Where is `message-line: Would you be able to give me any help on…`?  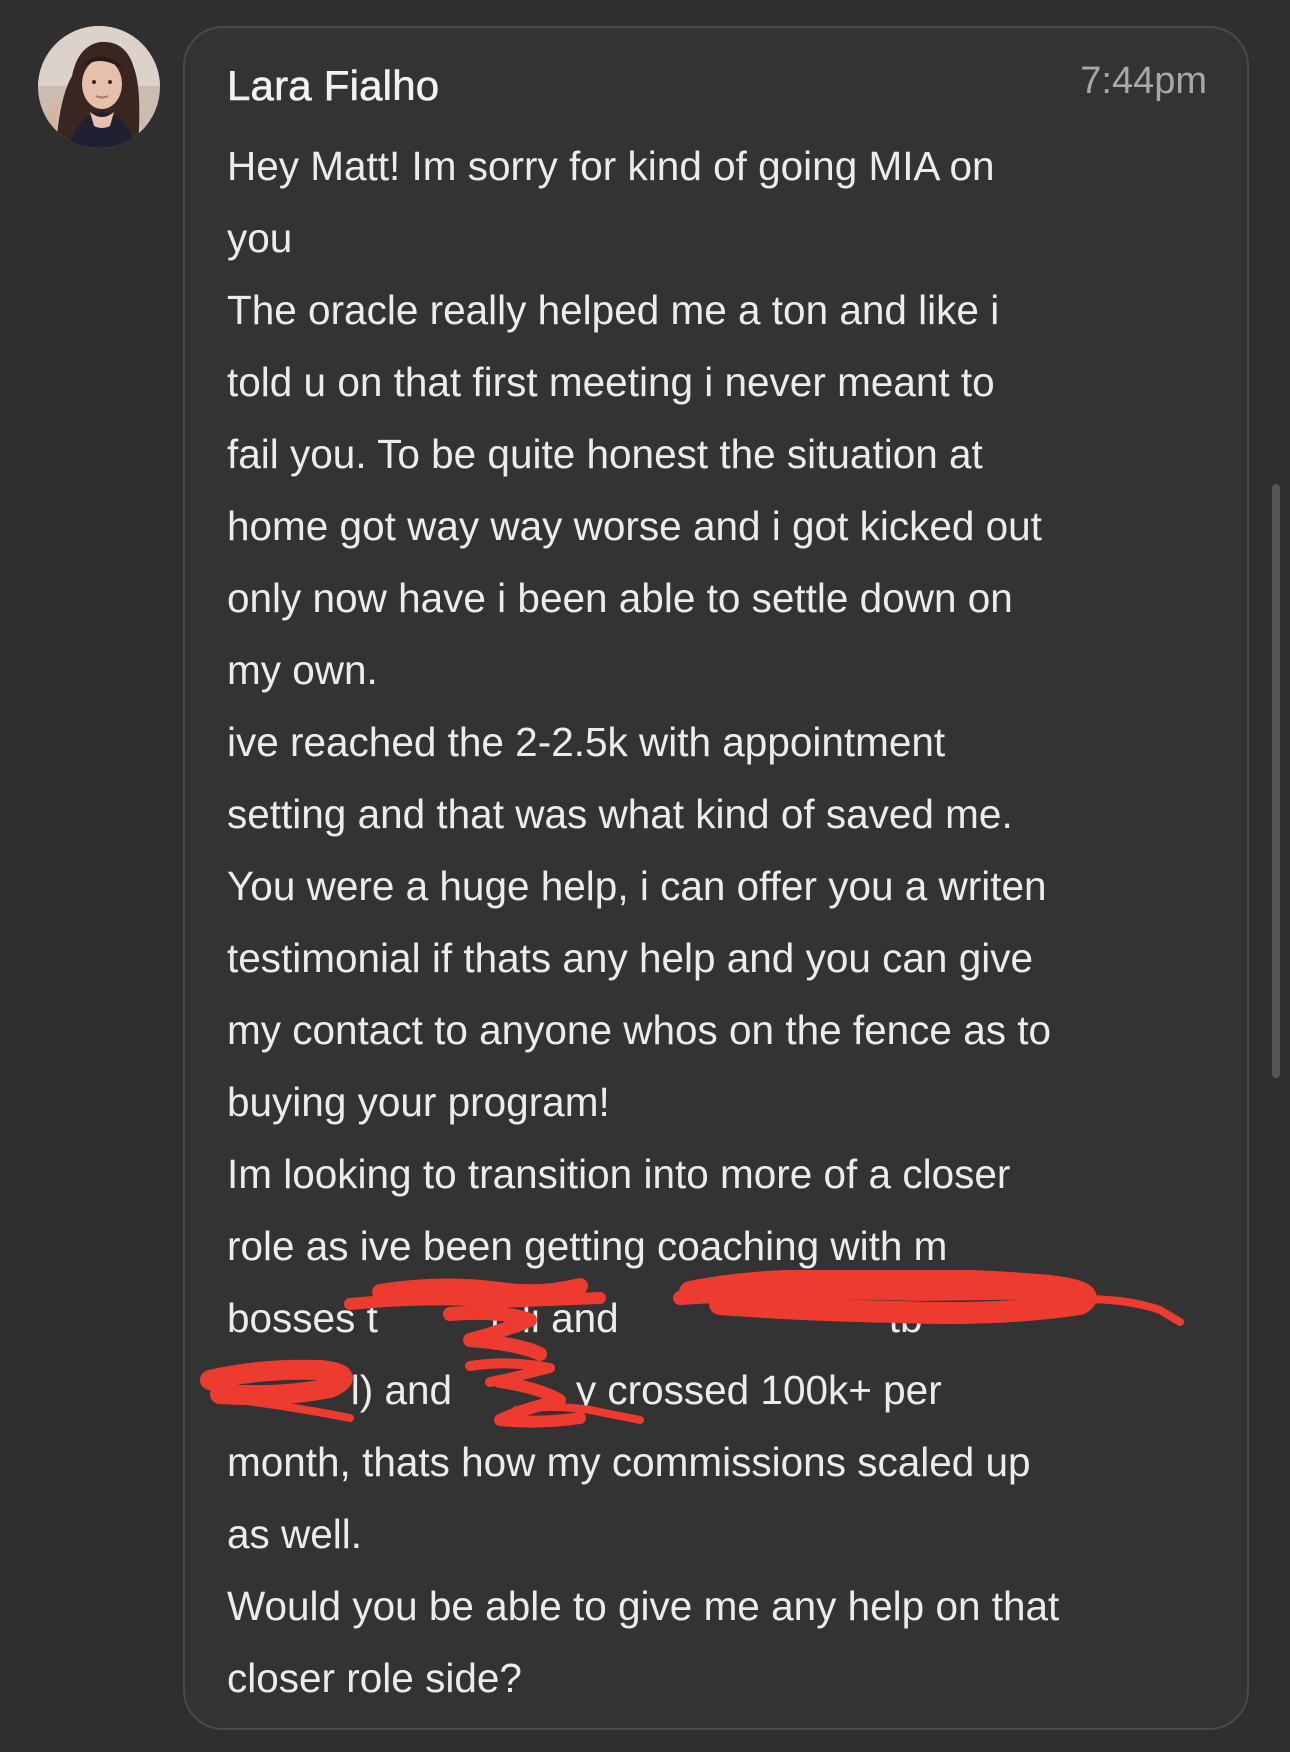
message-line: Would you be able to give me any help on… is located at coordinates (643, 1606).